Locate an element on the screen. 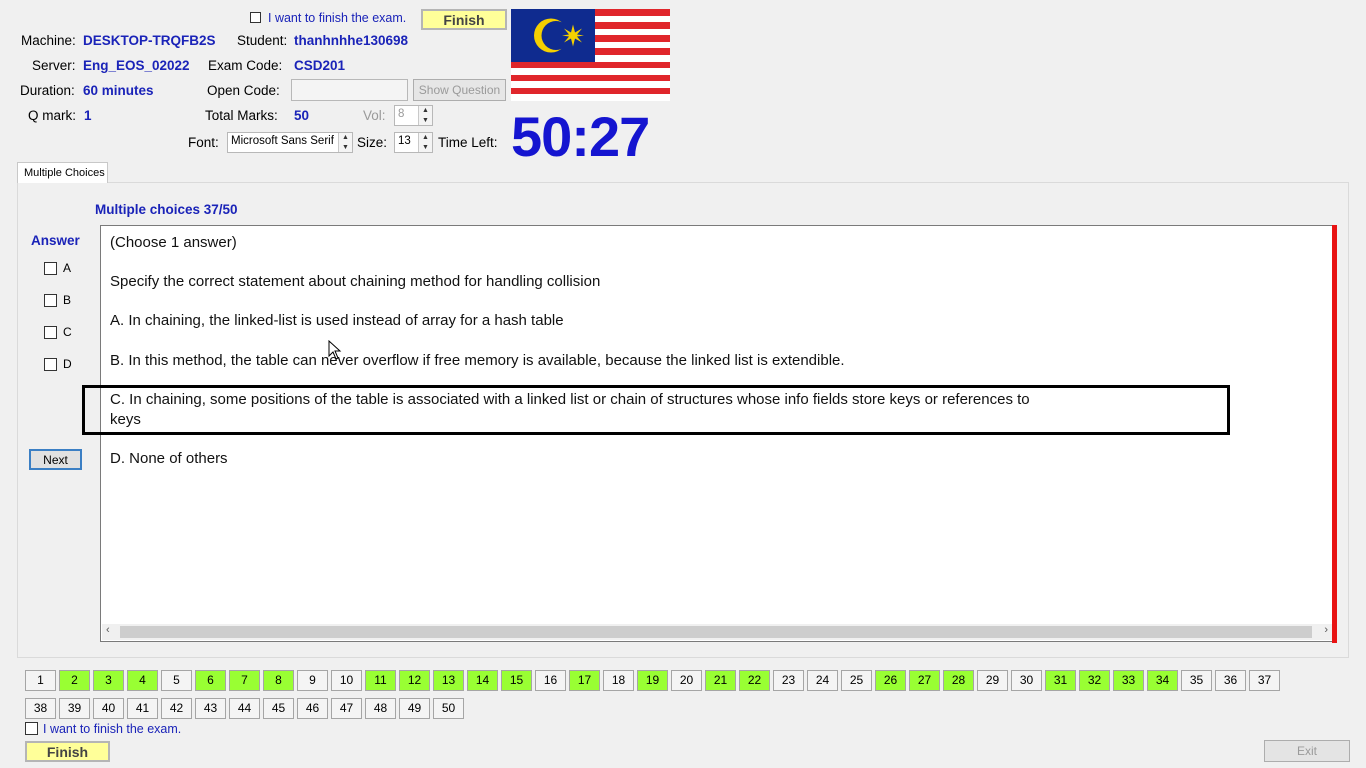  next-button: Next is located at coordinates (55, 459).